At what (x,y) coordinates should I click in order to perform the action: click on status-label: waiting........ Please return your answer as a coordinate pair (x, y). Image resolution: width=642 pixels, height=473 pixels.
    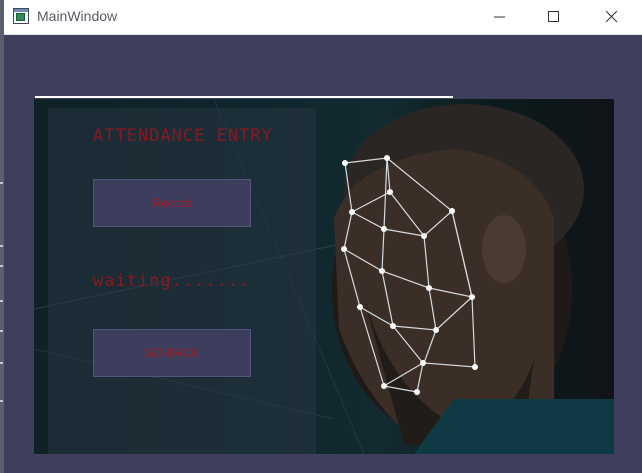
    Looking at the image, I should click on (172, 281).